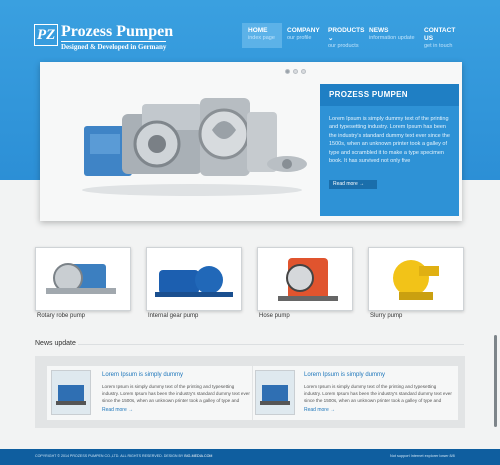 Image resolution: width=500 pixels, height=465 pixels. I want to click on nav-home-label: HOME, so click(258, 30).